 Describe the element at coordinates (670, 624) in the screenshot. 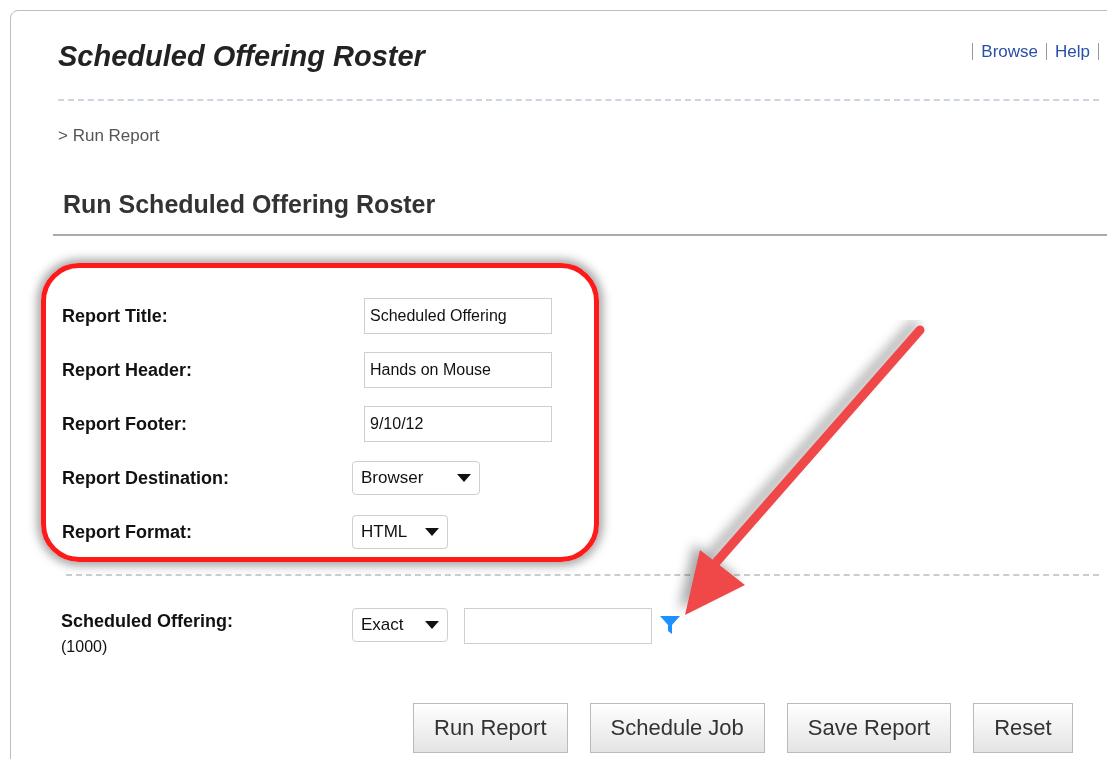

I see `filter-icon` at that location.